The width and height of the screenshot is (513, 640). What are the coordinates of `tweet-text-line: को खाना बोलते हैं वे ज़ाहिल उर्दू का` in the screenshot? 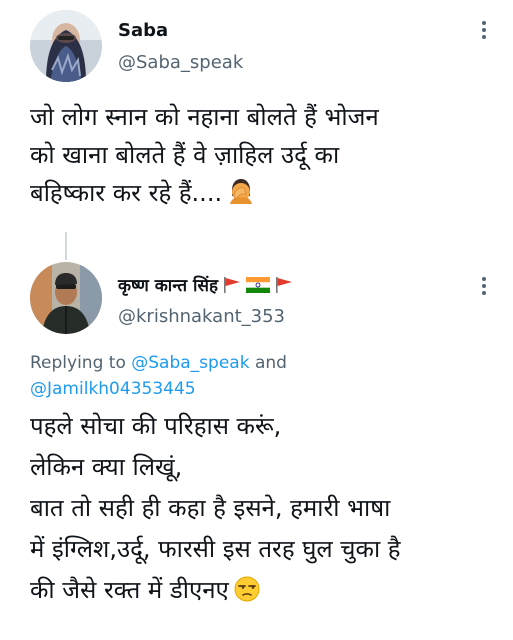 It's located at (185, 155).